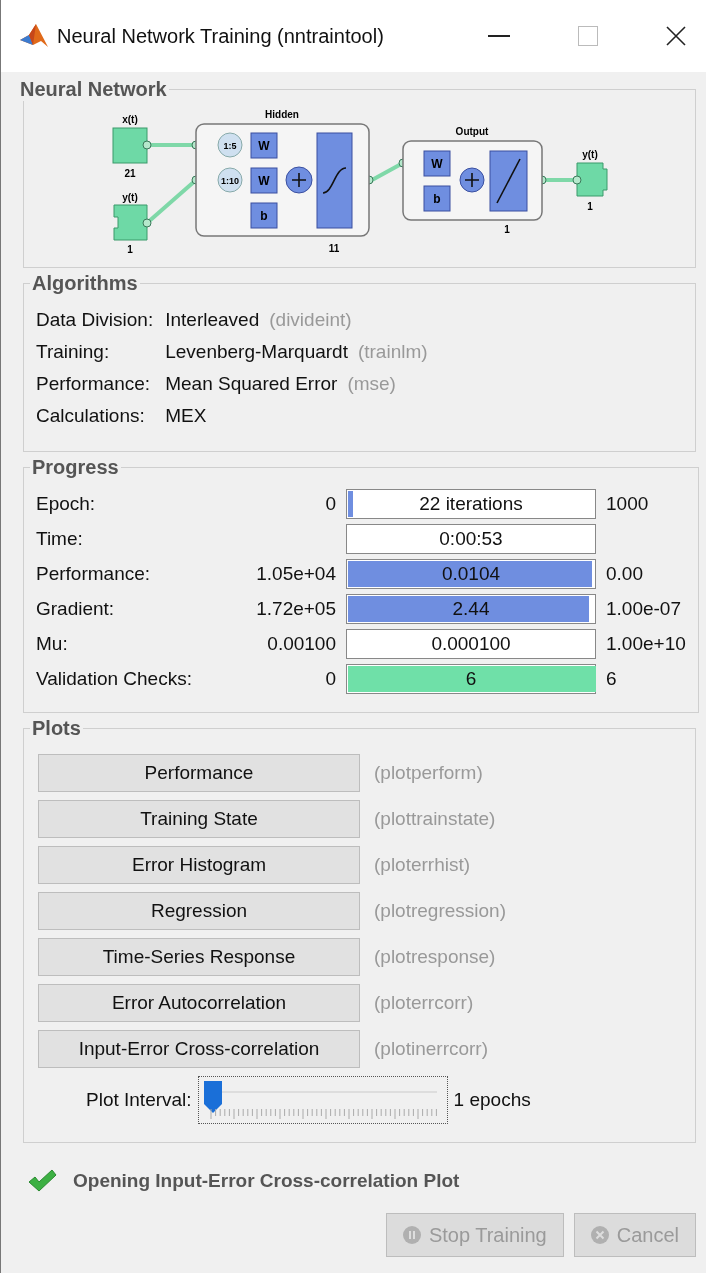 The height and width of the screenshot is (1273, 706). What do you see at coordinates (423, 865) in the screenshot?
I see `function-name: (ploterrhist)` at bounding box center [423, 865].